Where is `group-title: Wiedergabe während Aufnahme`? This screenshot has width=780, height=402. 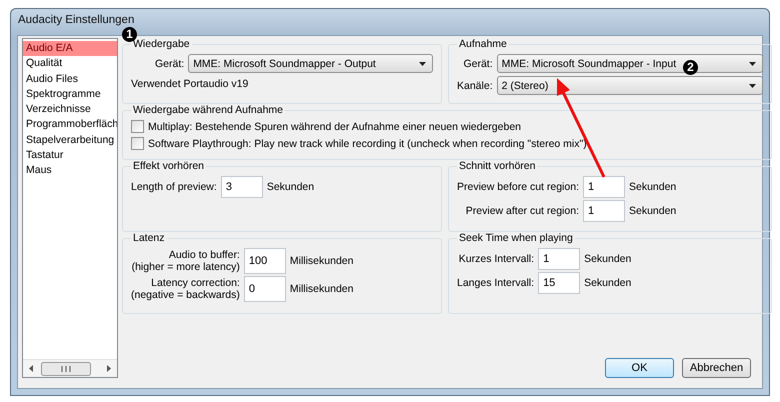
group-title: Wiedergabe während Aufnahme is located at coordinates (208, 110).